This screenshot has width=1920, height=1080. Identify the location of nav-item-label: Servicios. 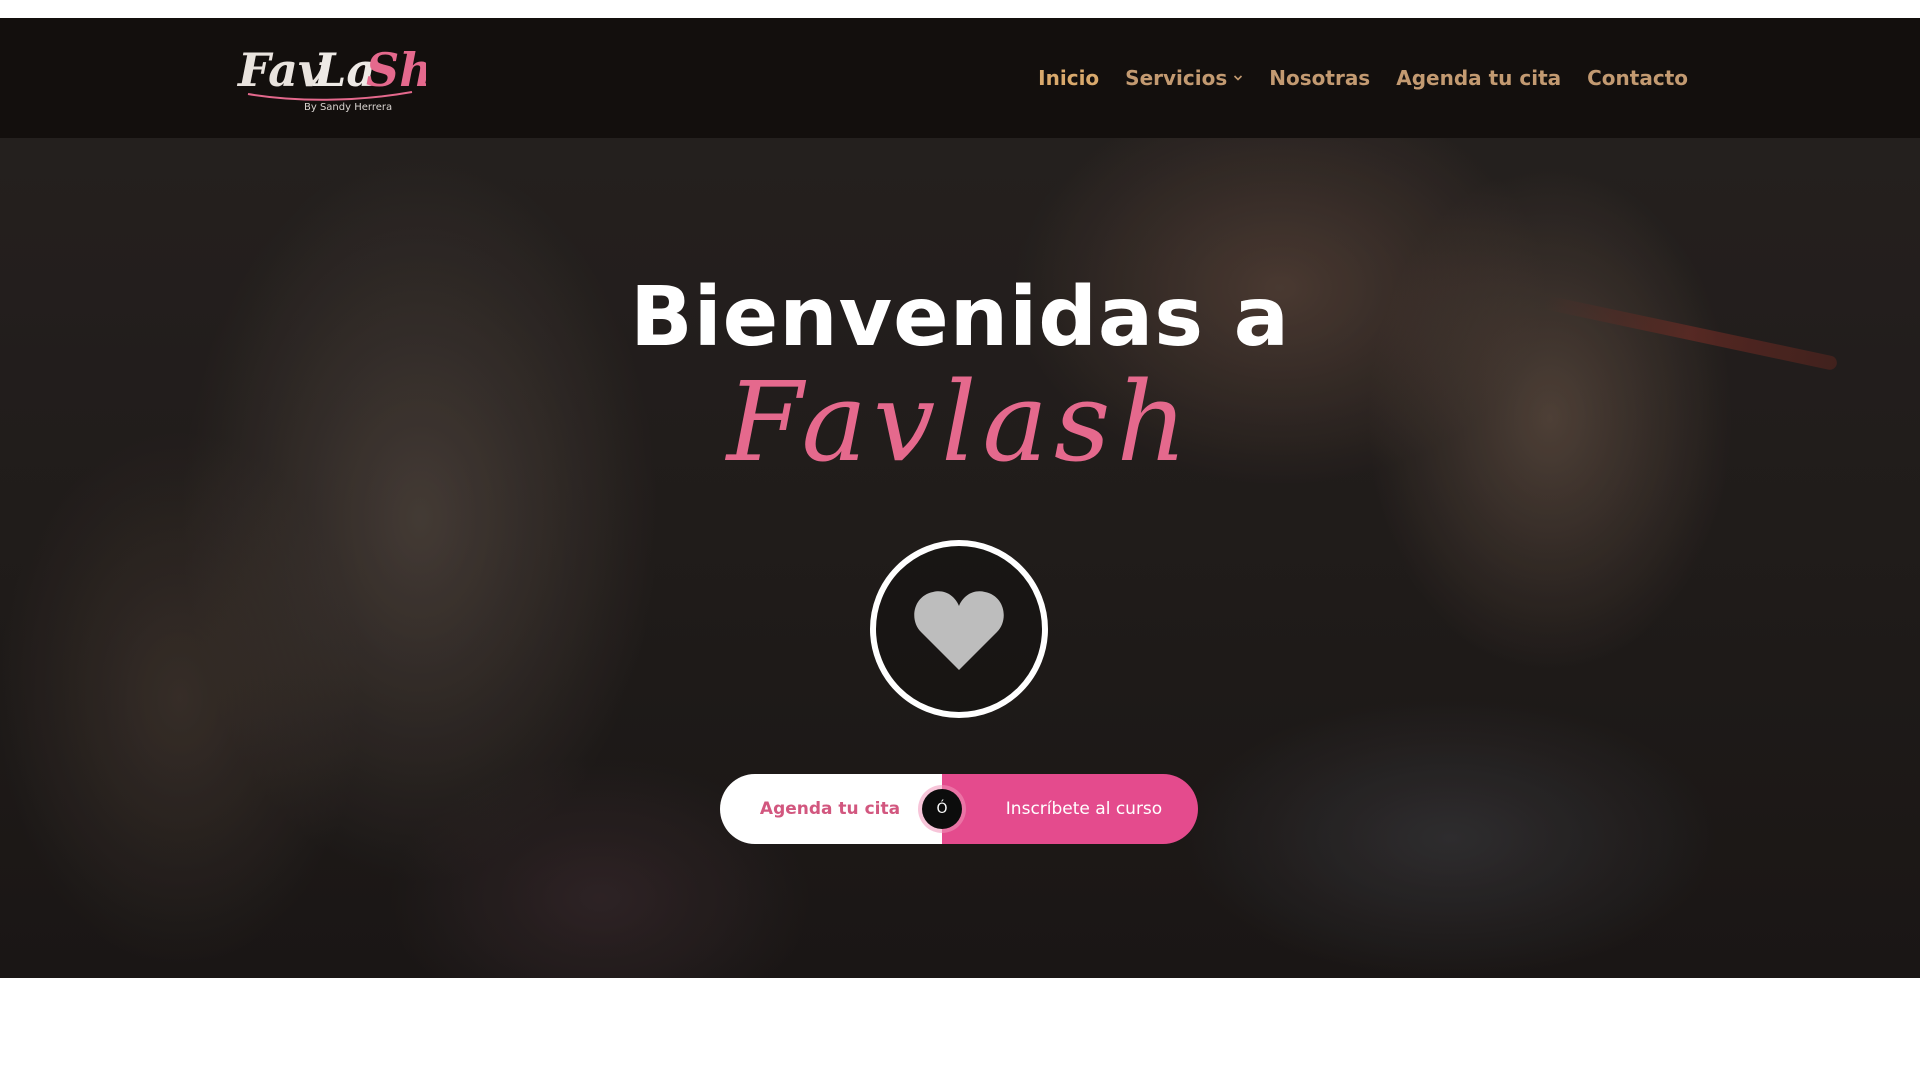
(1176, 78).